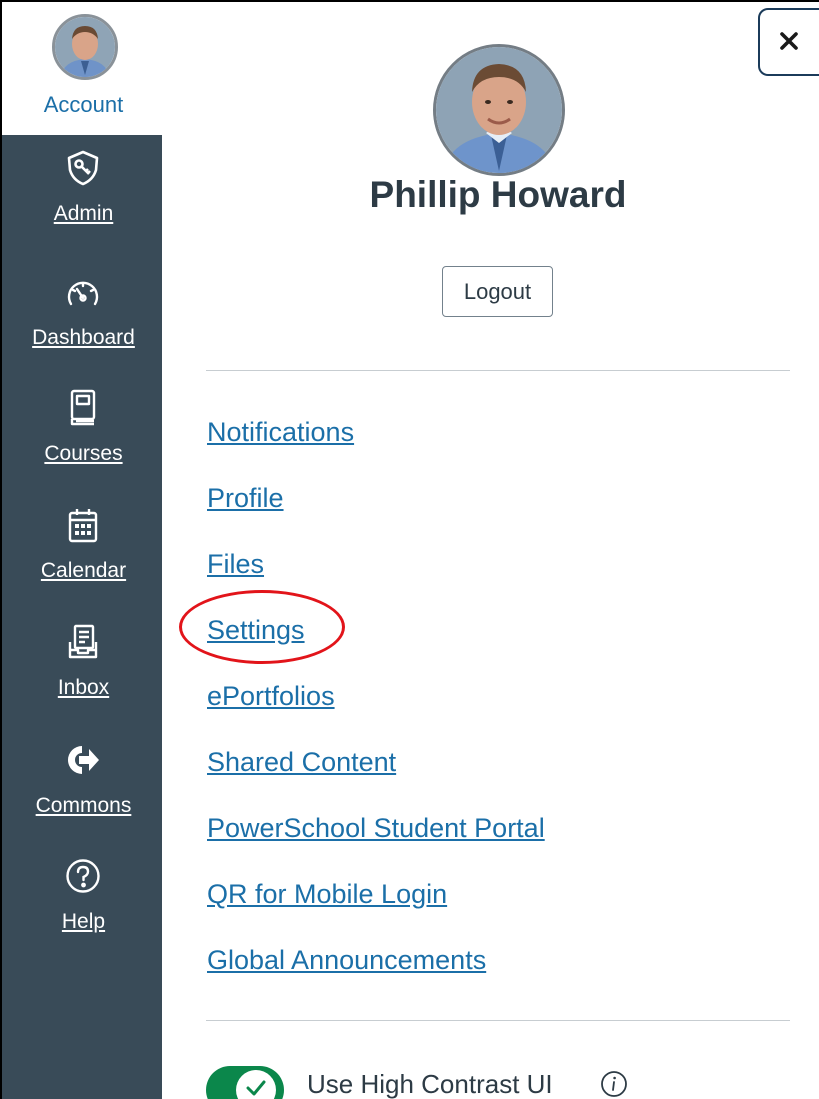 Image resolution: width=819 pixels, height=1099 pixels. What do you see at coordinates (499, 110) in the screenshot?
I see `user-avatar` at bounding box center [499, 110].